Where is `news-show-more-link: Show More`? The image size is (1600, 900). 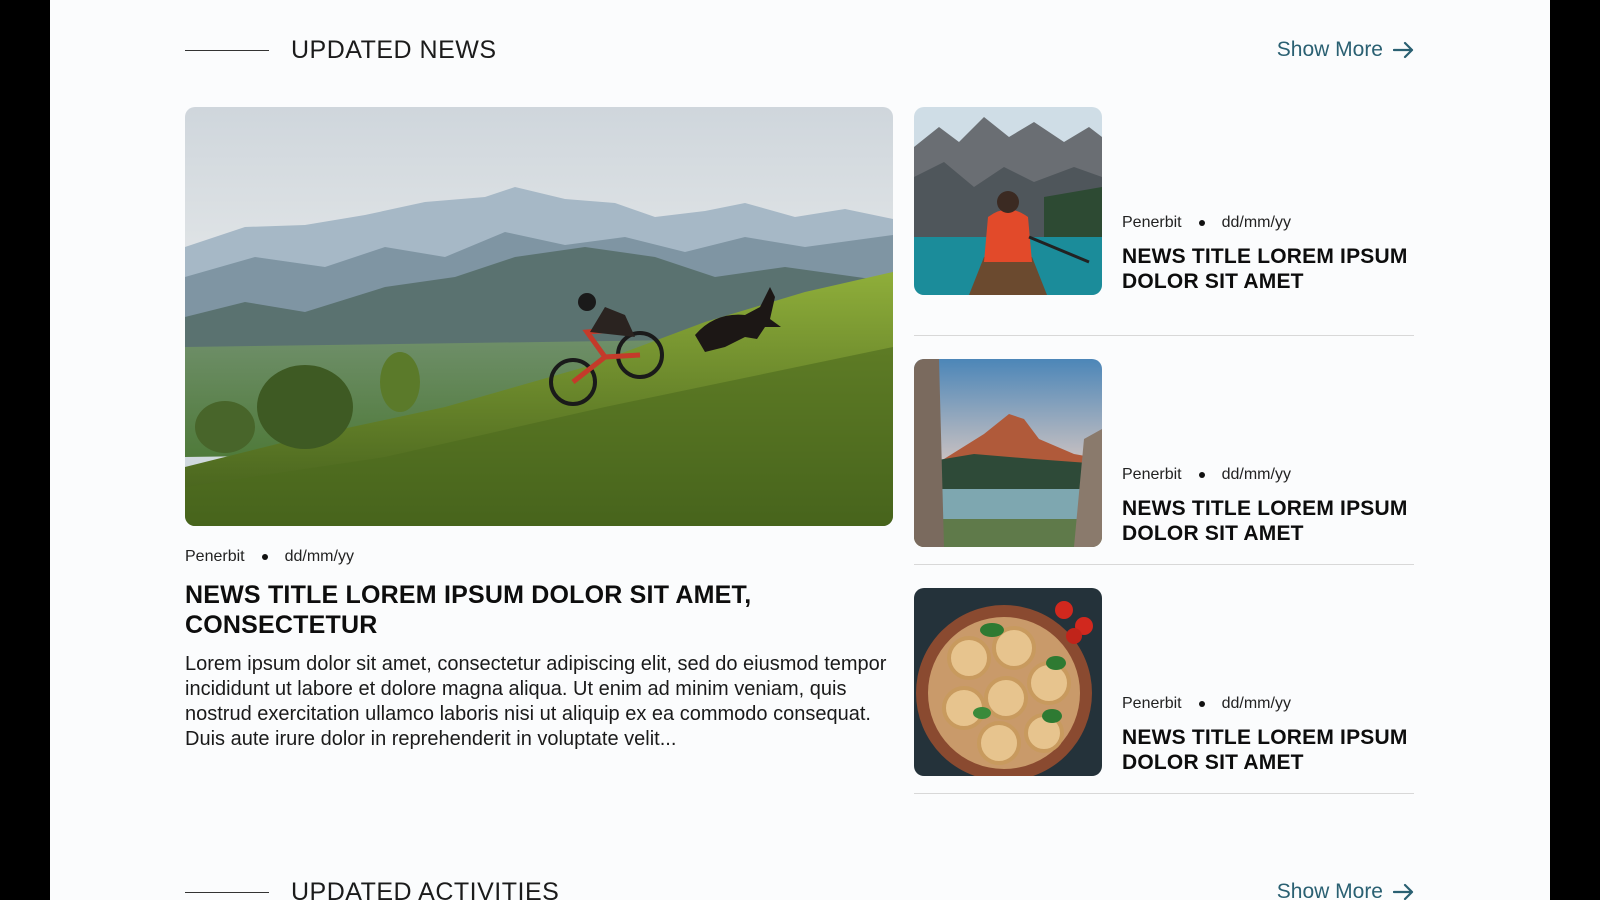 news-show-more-link: Show More is located at coordinates (1346, 50).